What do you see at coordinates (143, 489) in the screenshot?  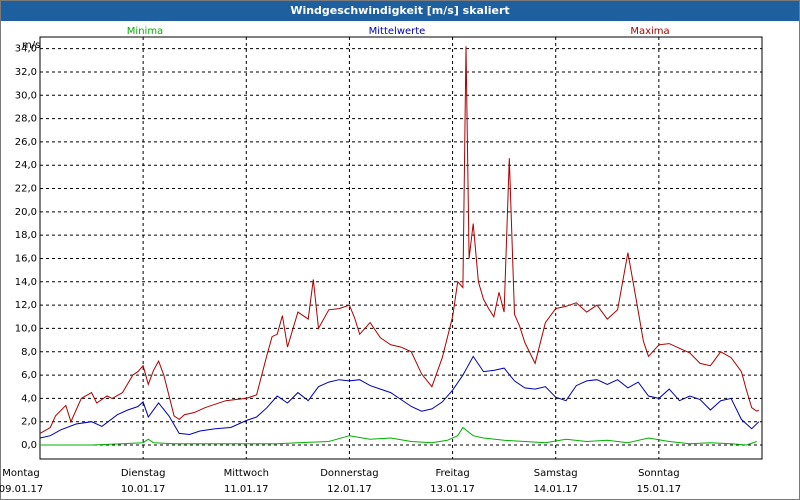 I see `x-tick-date-label: 10.01.17` at bounding box center [143, 489].